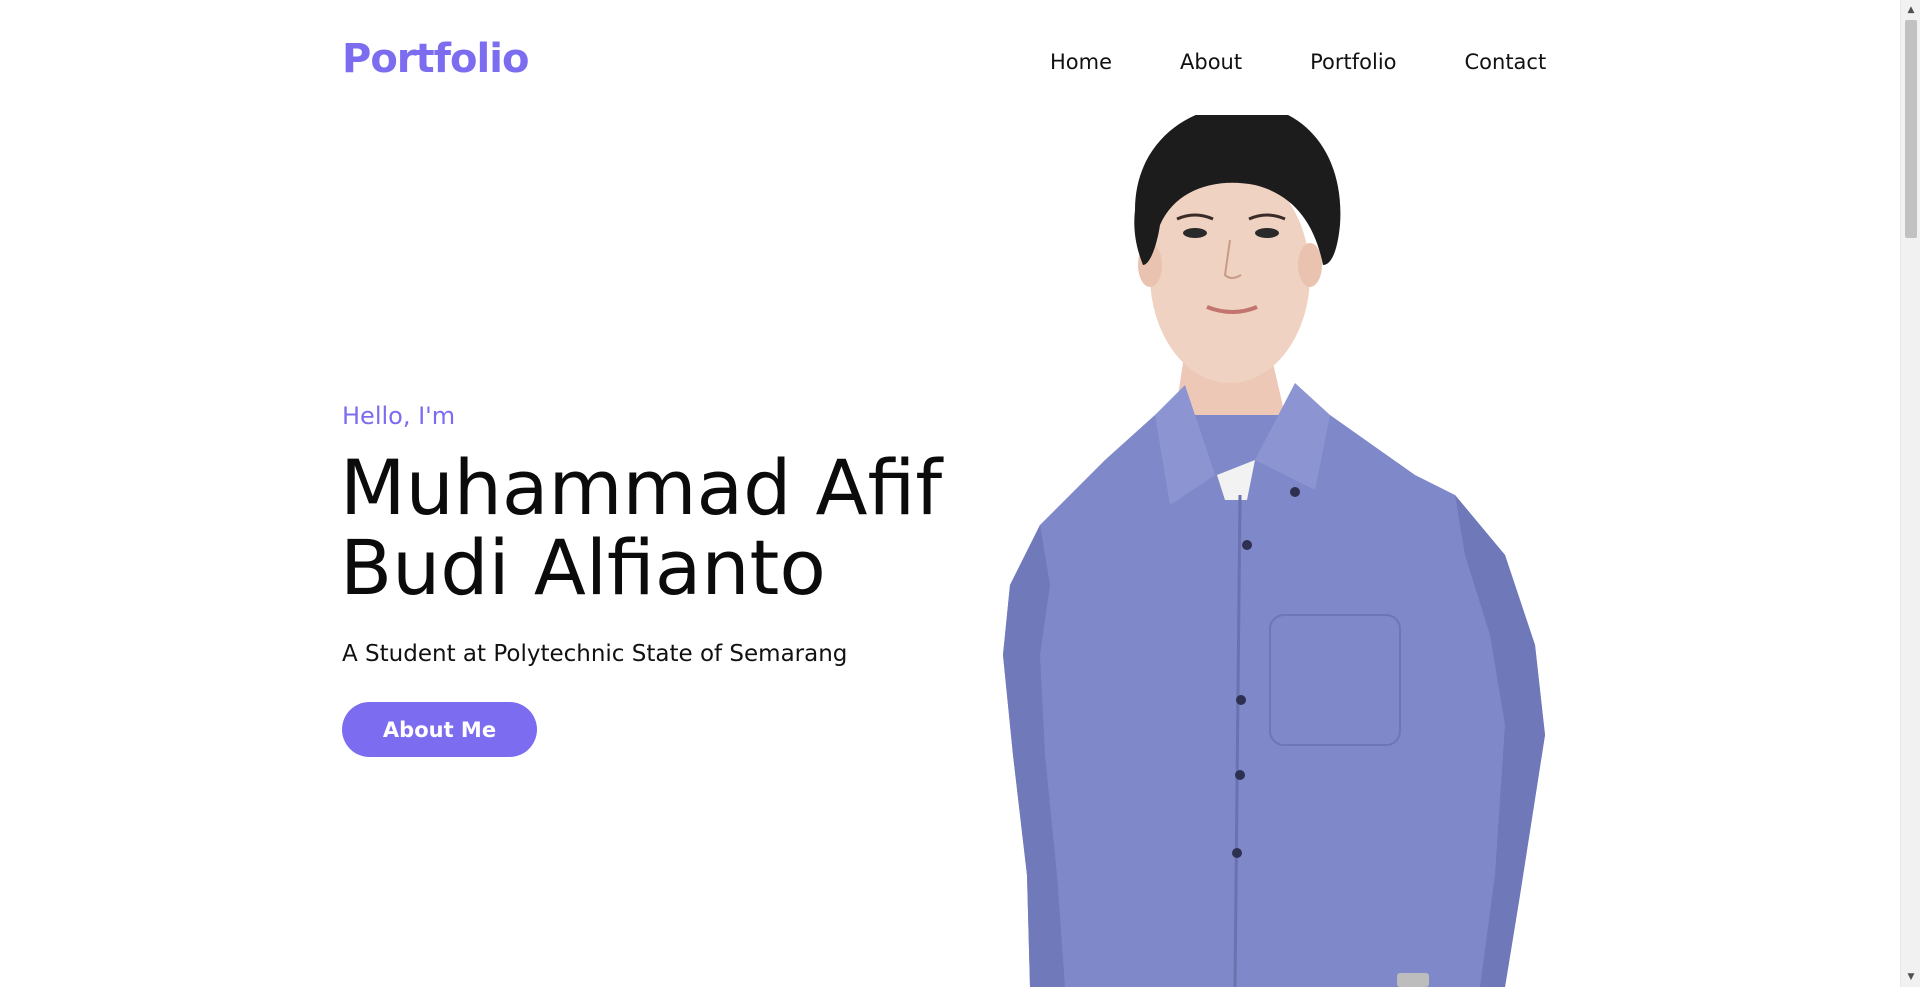 Image resolution: width=1920 pixels, height=987 pixels. What do you see at coordinates (439, 729) in the screenshot?
I see `about-me-button: About Me` at bounding box center [439, 729].